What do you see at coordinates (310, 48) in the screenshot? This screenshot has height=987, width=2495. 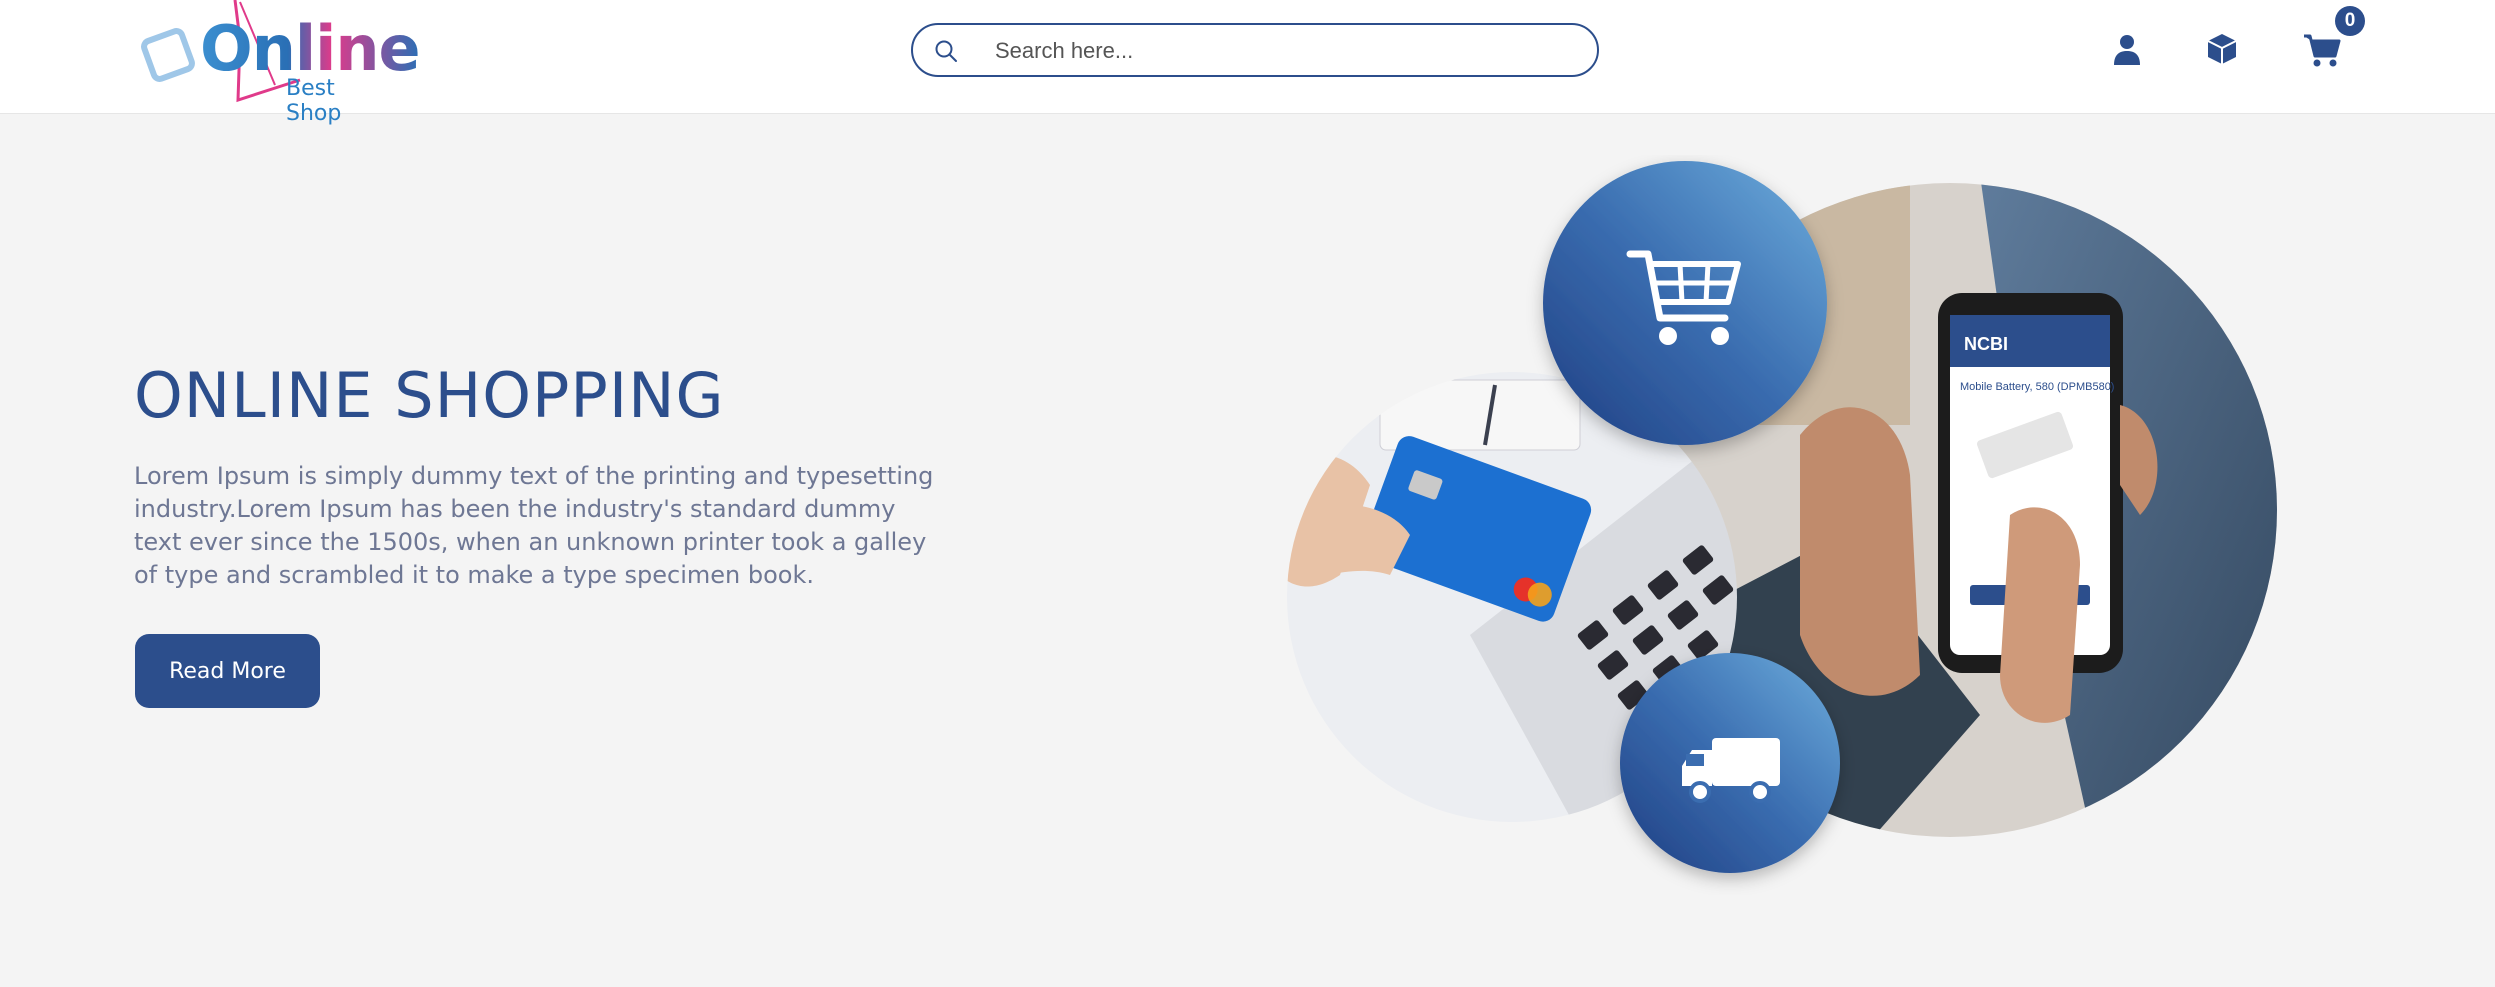 I see `logo-wordmark: Online` at bounding box center [310, 48].